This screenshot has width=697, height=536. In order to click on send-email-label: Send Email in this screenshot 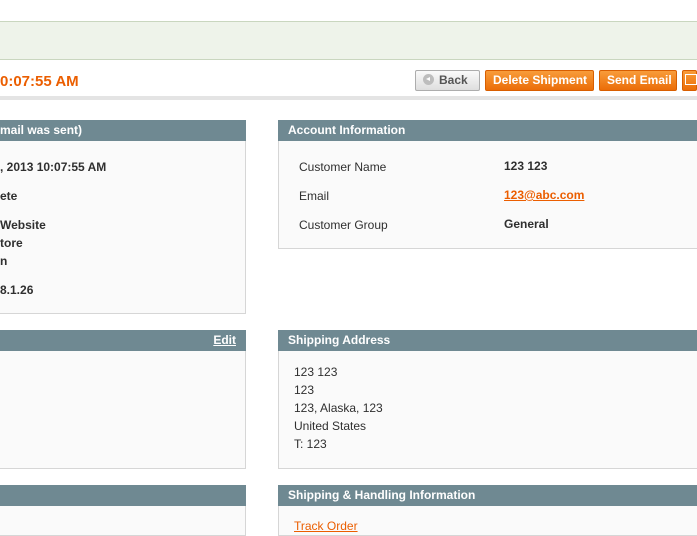, I will do `click(639, 80)`.